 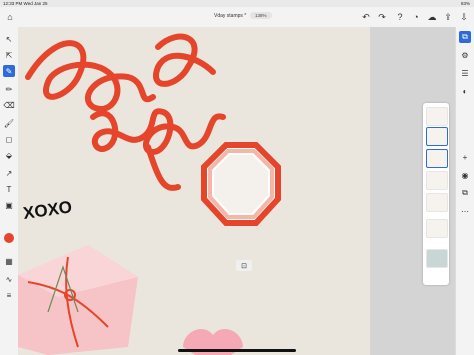 I want to click on status-bar: 12:33 PM Wed Jan 25 83%, so click(x=237, y=3).